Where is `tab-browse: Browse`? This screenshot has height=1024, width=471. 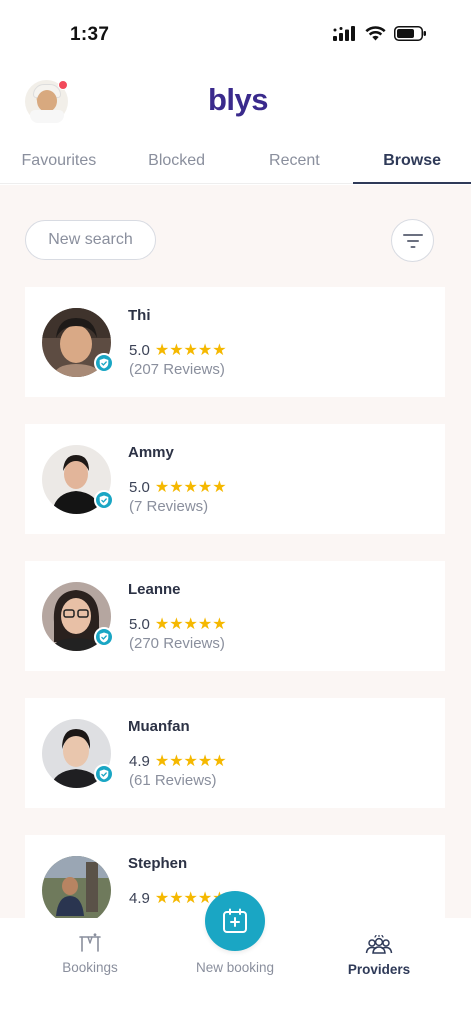 tab-browse: Browse is located at coordinates (412, 163).